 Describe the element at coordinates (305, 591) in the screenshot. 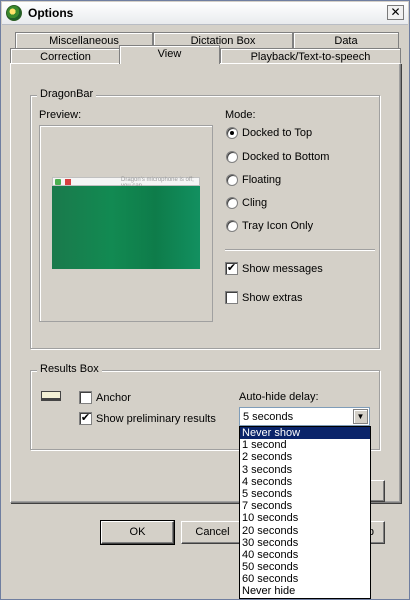

I see `dropdown-option: Never hide` at that location.